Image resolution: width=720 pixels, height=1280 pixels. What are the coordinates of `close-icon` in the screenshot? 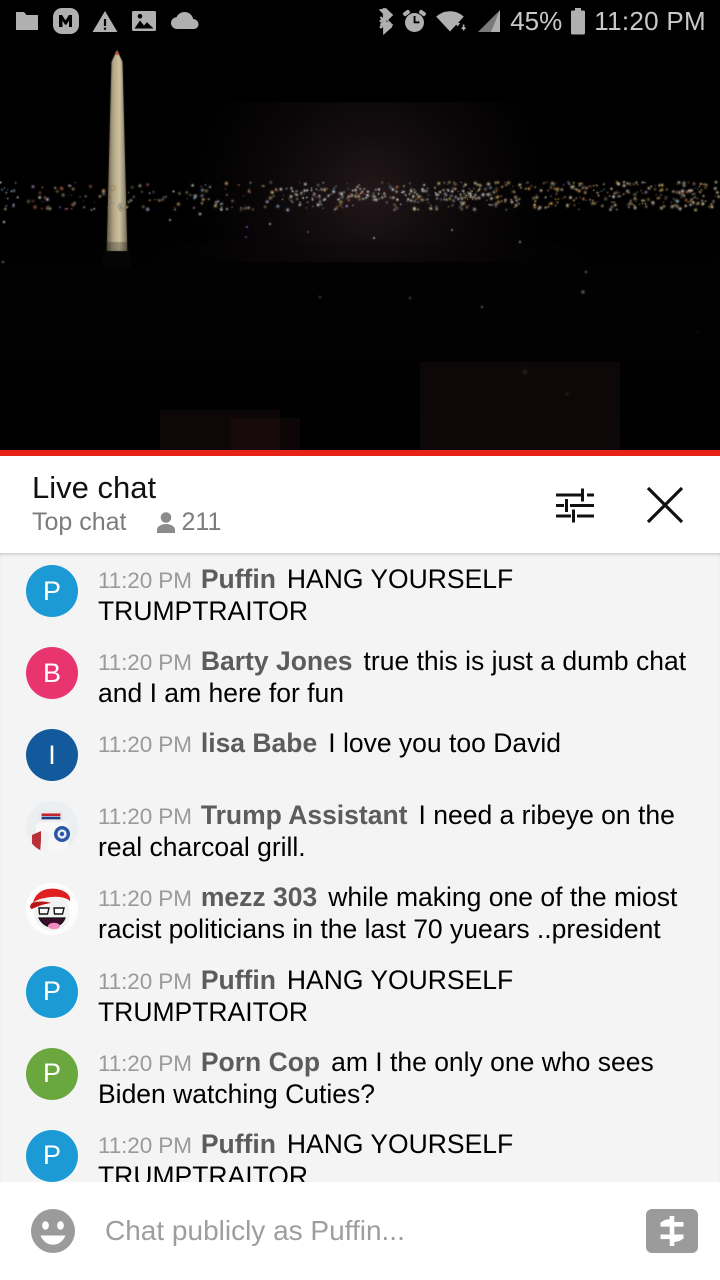 It's located at (665, 504).